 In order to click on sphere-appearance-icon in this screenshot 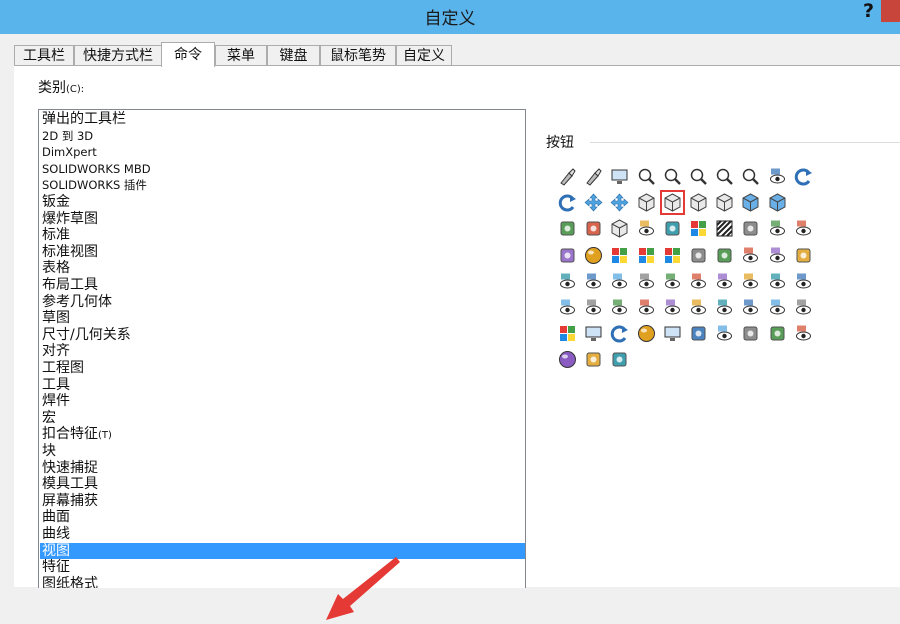, I will do `click(593, 255)`.